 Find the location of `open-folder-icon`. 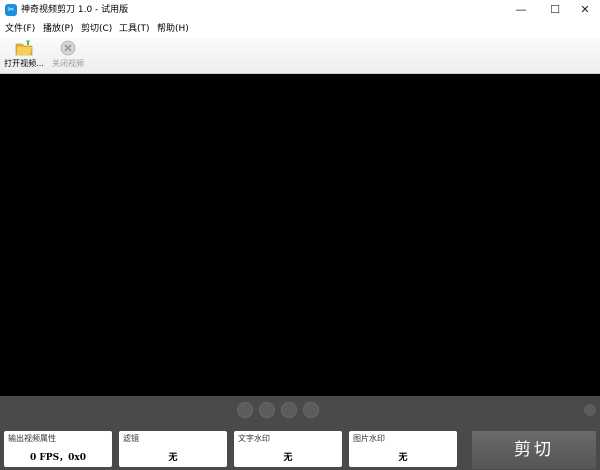

open-folder-icon is located at coordinates (24, 48).